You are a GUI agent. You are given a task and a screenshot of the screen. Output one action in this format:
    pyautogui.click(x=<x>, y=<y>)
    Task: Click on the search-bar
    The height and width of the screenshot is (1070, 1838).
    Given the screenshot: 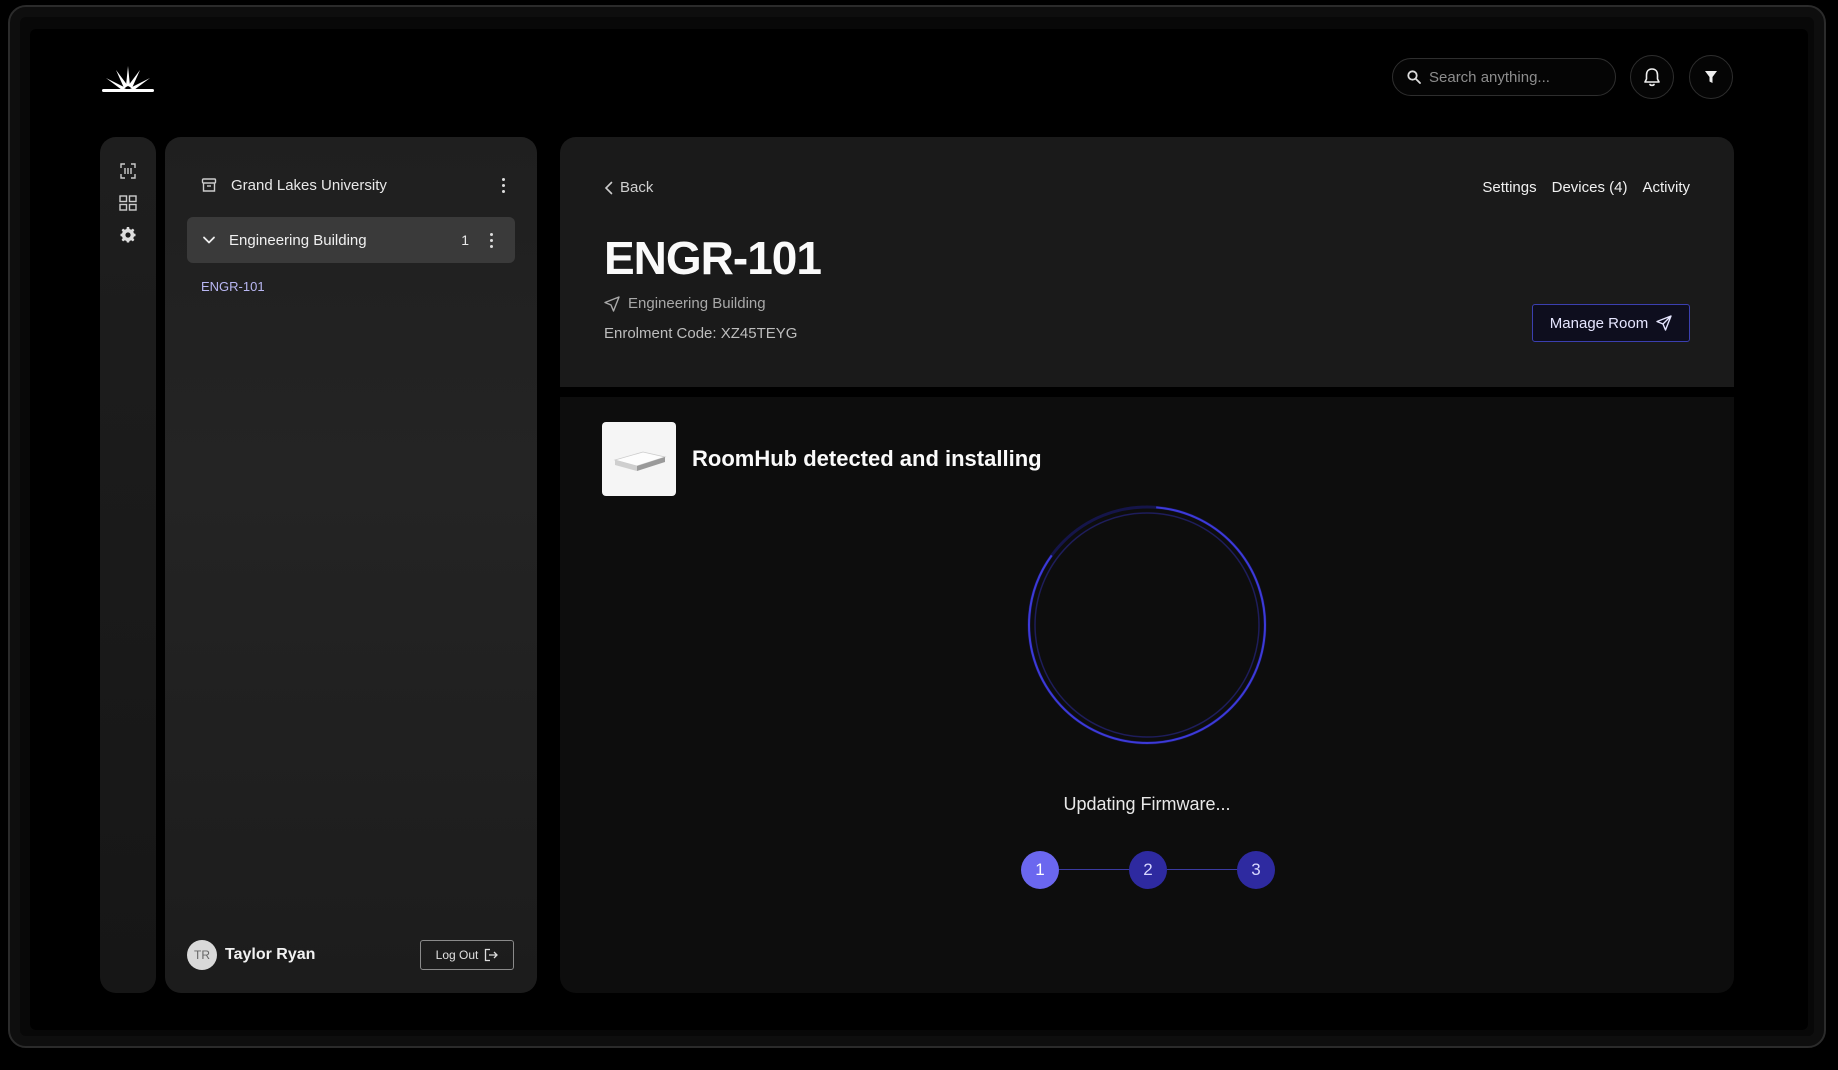 What is the action you would take?
    pyautogui.click(x=1504, y=77)
    